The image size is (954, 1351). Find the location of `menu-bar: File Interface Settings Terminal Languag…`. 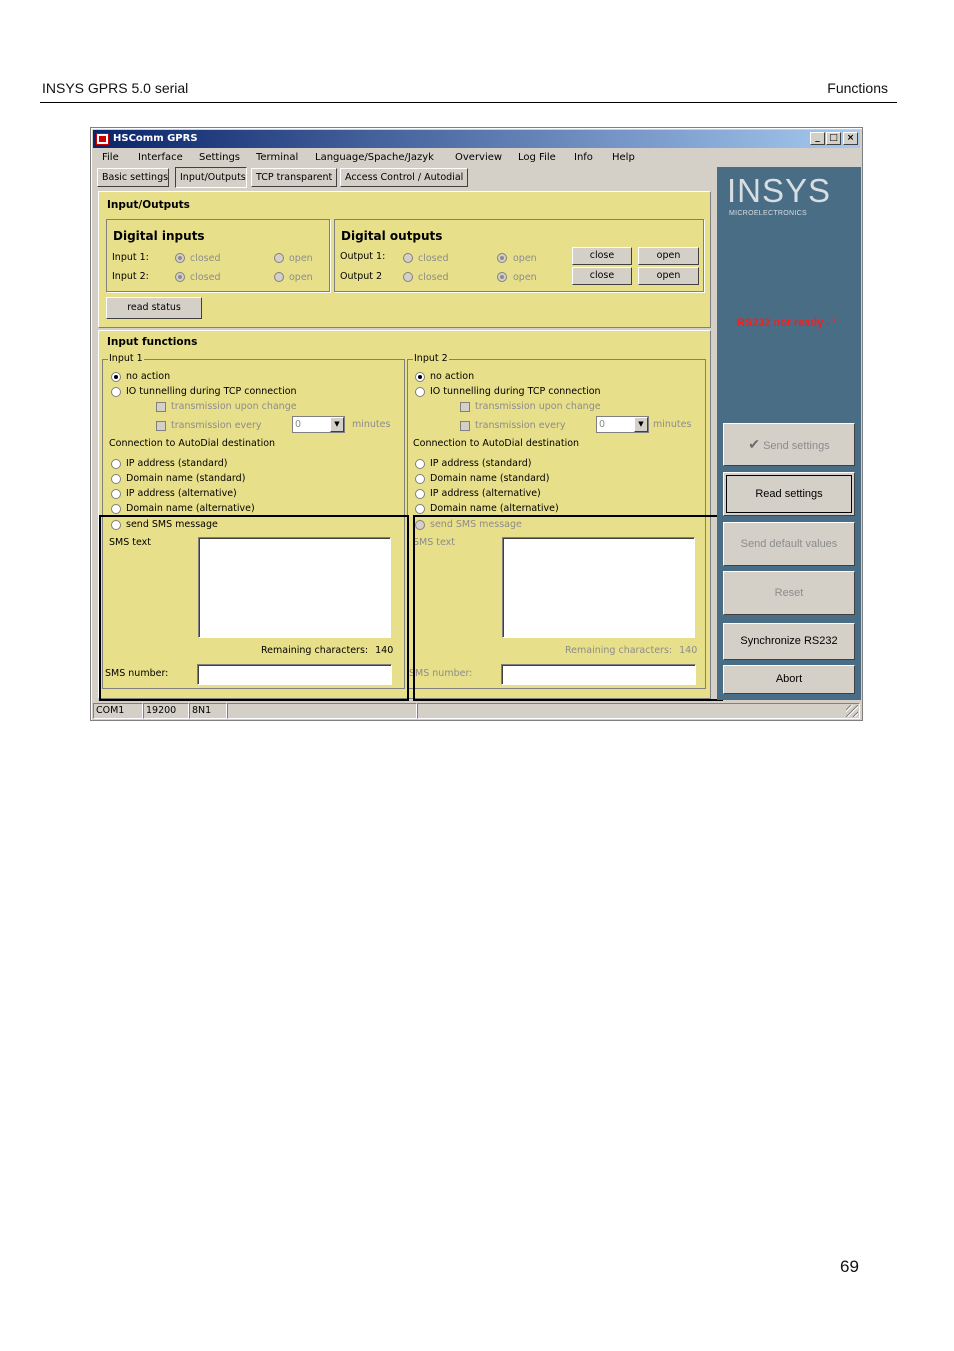

menu-bar: File Interface Settings Terminal Languag… is located at coordinates (371, 158).